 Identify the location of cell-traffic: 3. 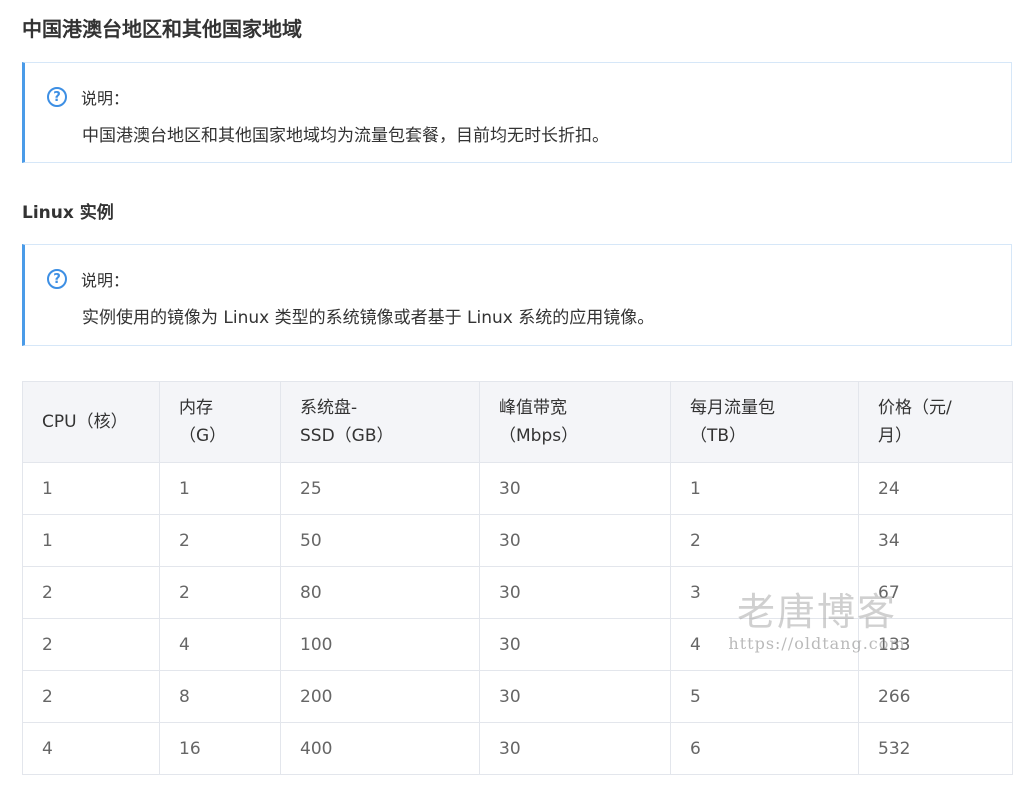
(764, 592).